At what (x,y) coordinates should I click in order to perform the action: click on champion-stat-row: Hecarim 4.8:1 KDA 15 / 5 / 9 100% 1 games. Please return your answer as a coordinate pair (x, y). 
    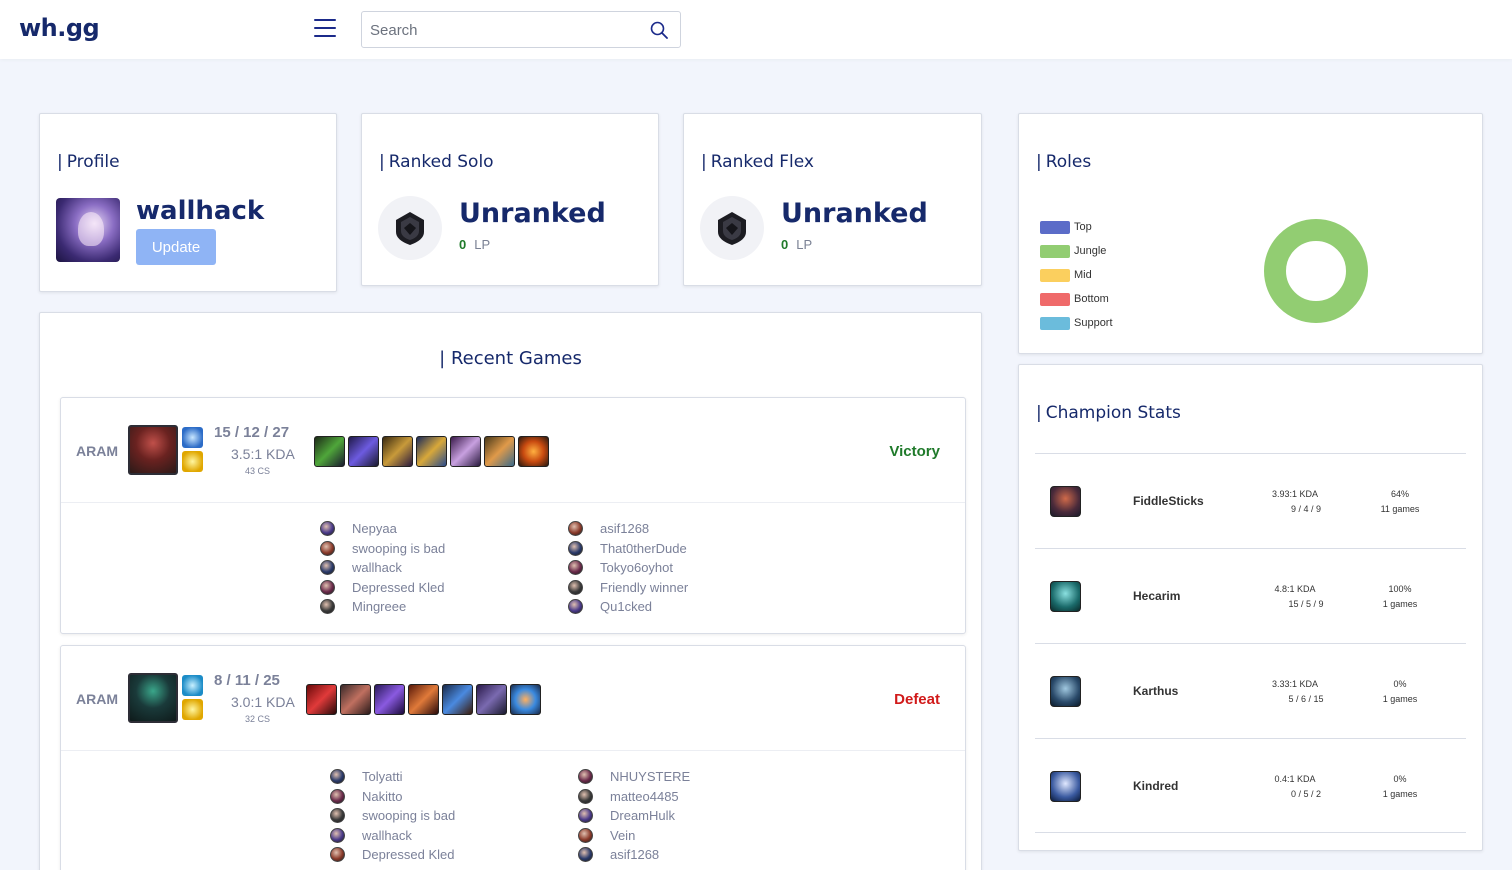
    Looking at the image, I should click on (1250, 595).